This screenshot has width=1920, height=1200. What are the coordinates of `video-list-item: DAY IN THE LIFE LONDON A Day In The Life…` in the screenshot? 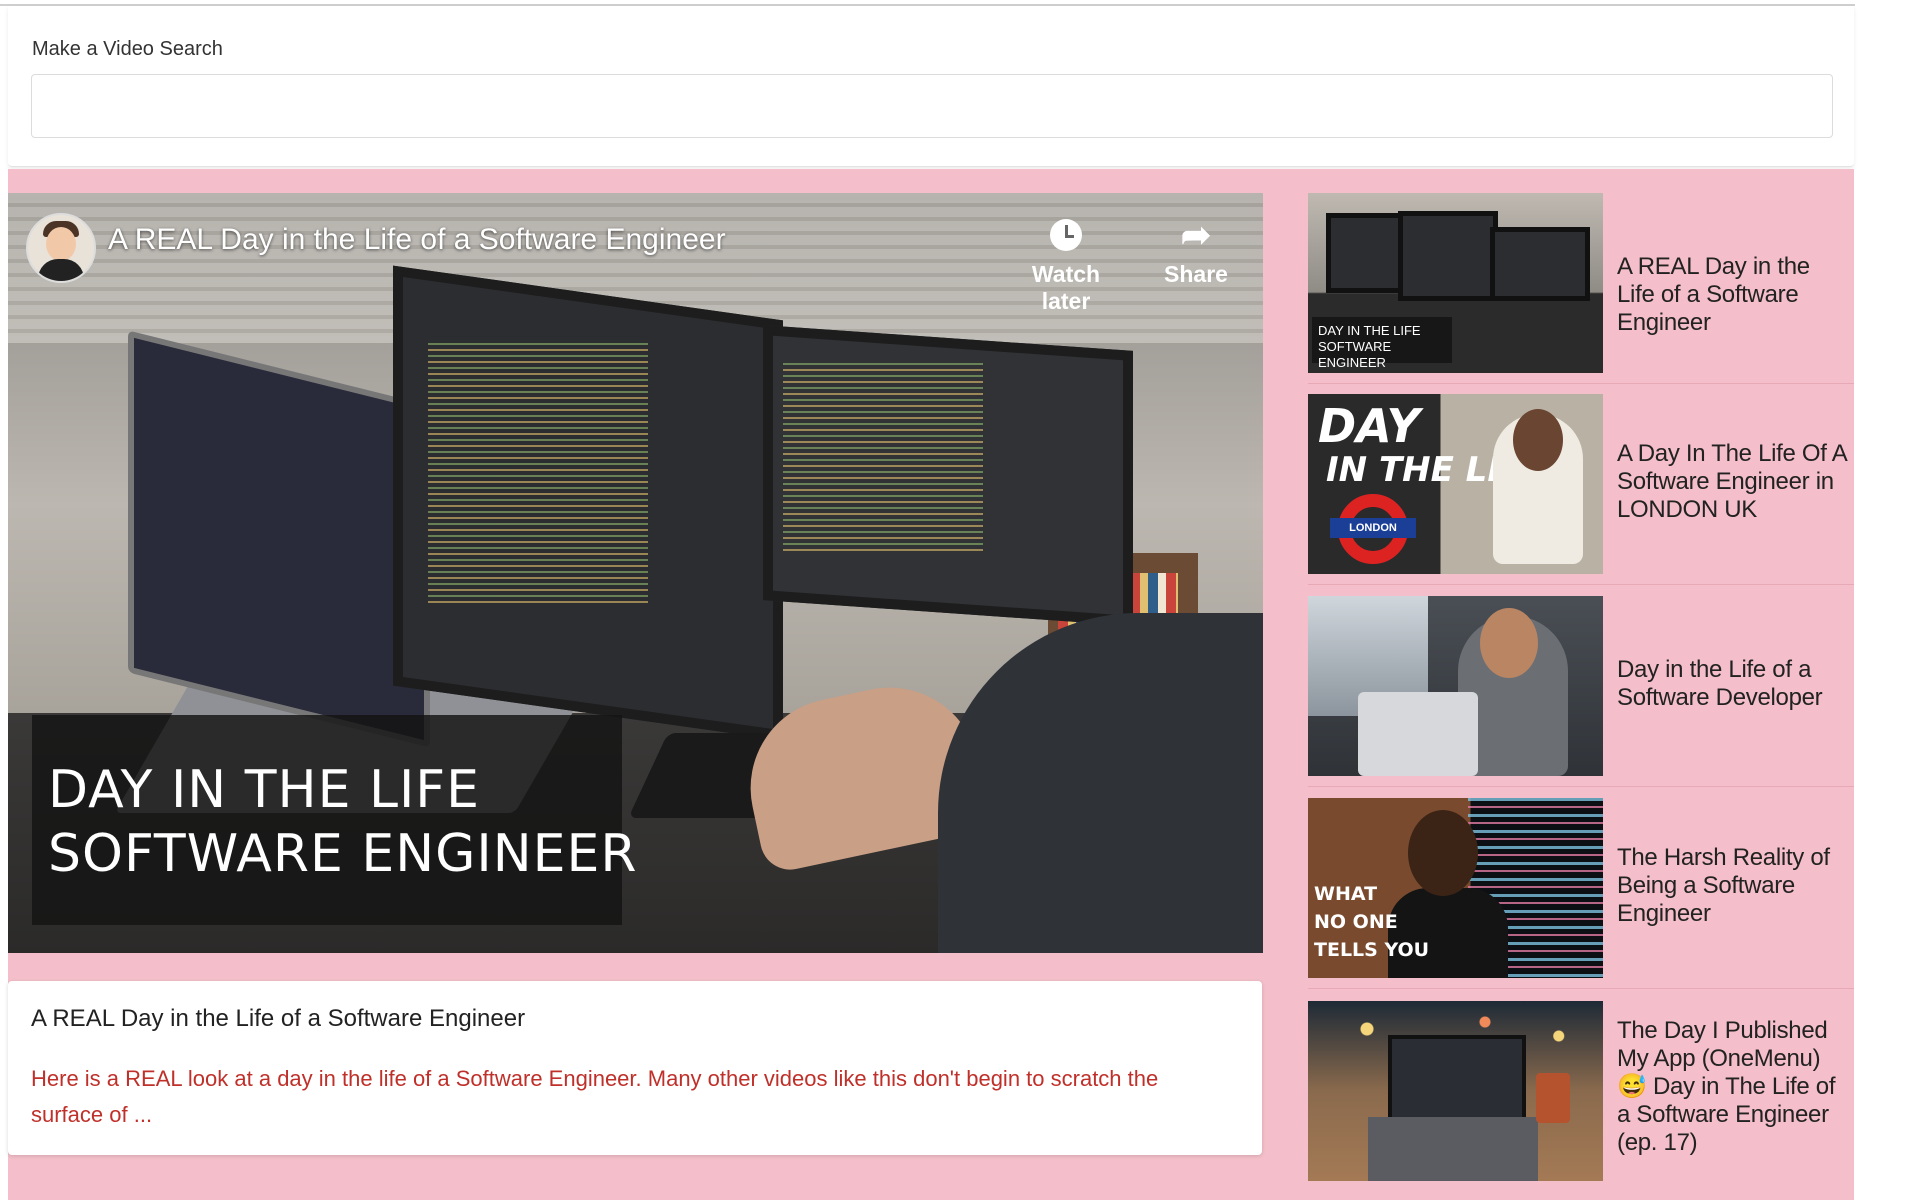 It's located at (1581, 489).